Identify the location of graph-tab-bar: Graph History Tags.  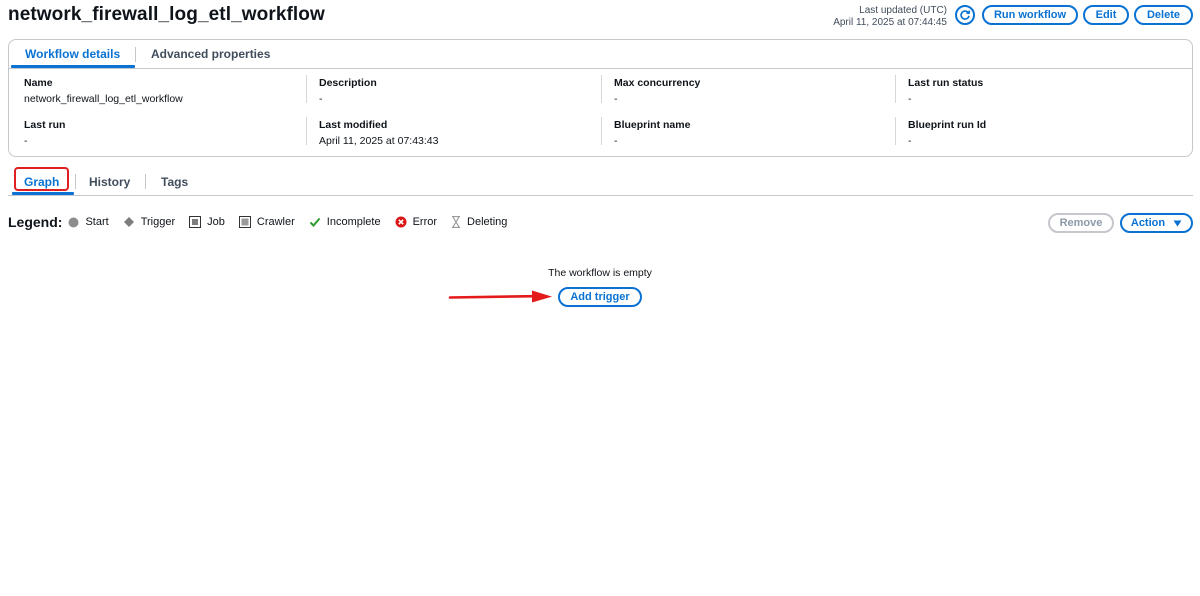
(600, 180).